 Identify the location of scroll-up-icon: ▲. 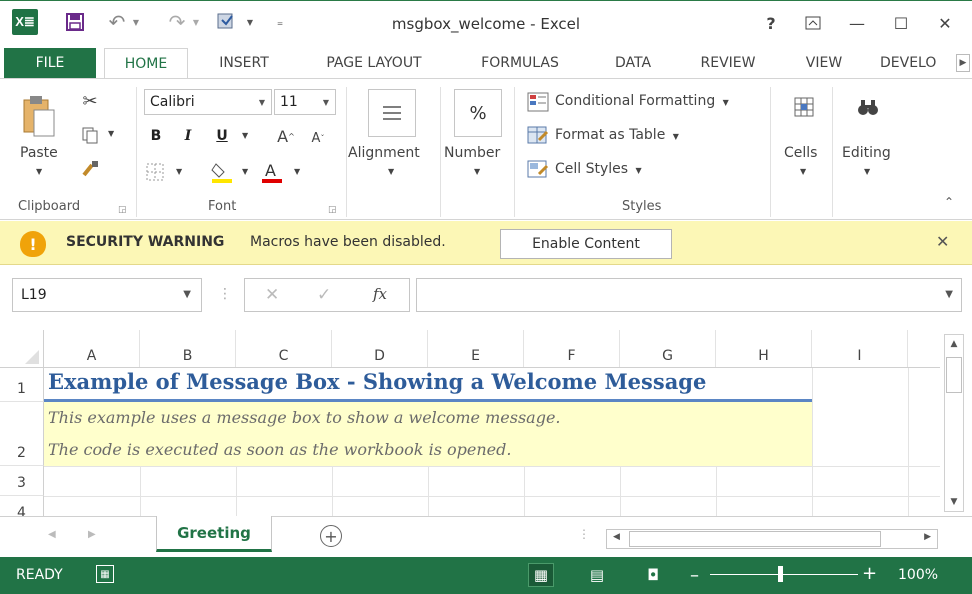
(954, 344).